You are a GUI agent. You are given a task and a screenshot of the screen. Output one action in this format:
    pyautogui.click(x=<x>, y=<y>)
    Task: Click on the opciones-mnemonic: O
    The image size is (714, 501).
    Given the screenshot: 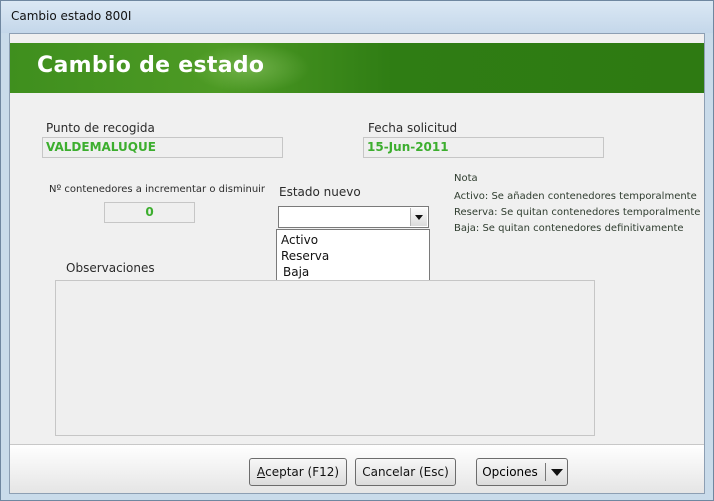 What is the action you would take?
    pyautogui.click(x=487, y=472)
    